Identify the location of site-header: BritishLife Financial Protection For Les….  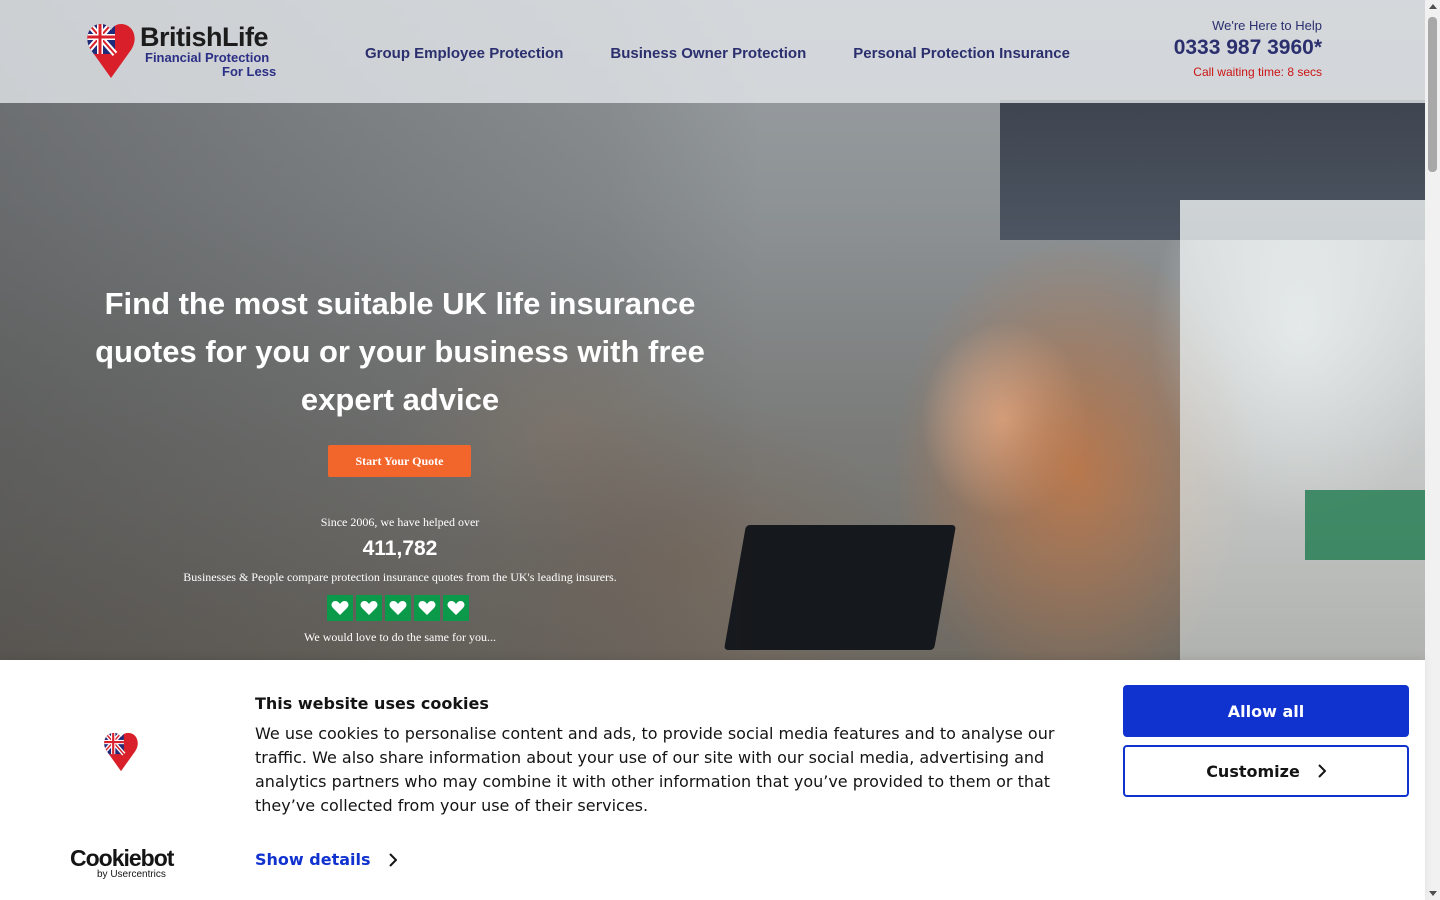
(712, 51).